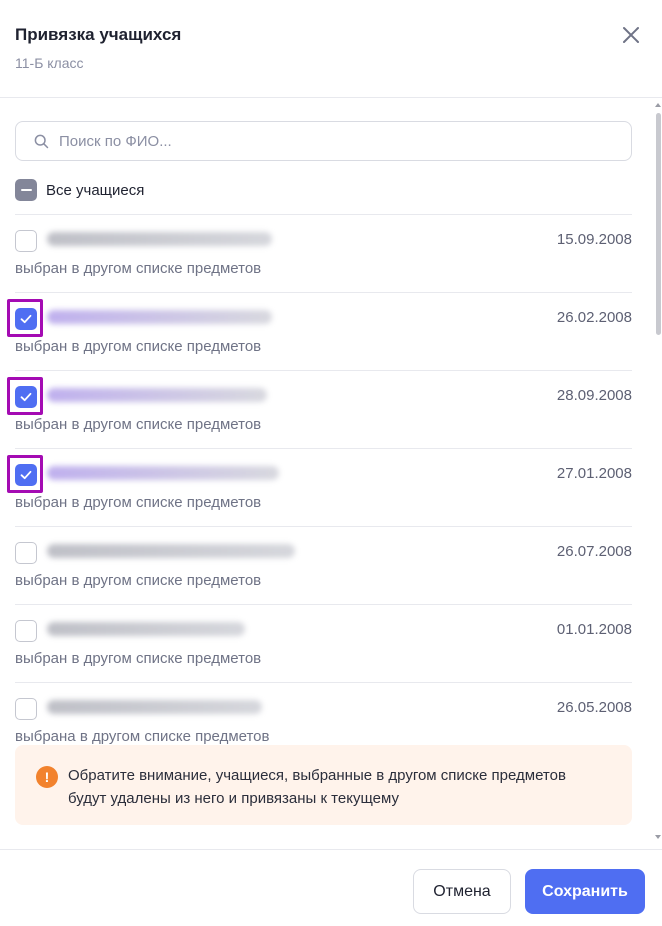  I want to click on birth-date: 01.01.2008, so click(594, 629).